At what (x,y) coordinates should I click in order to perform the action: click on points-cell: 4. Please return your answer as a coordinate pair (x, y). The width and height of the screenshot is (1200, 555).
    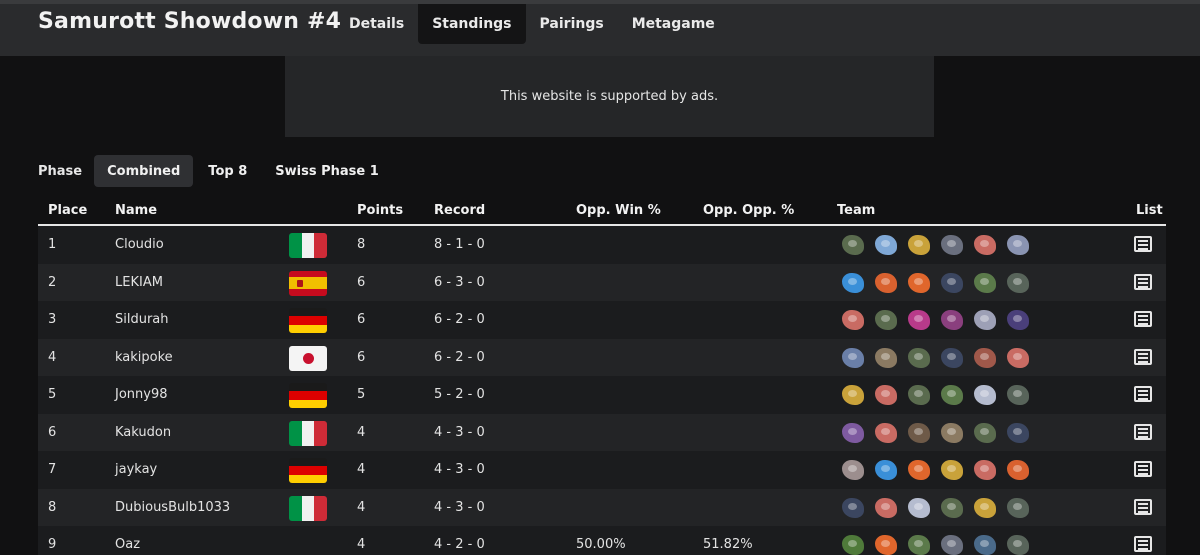
    Looking at the image, I should click on (361, 469).